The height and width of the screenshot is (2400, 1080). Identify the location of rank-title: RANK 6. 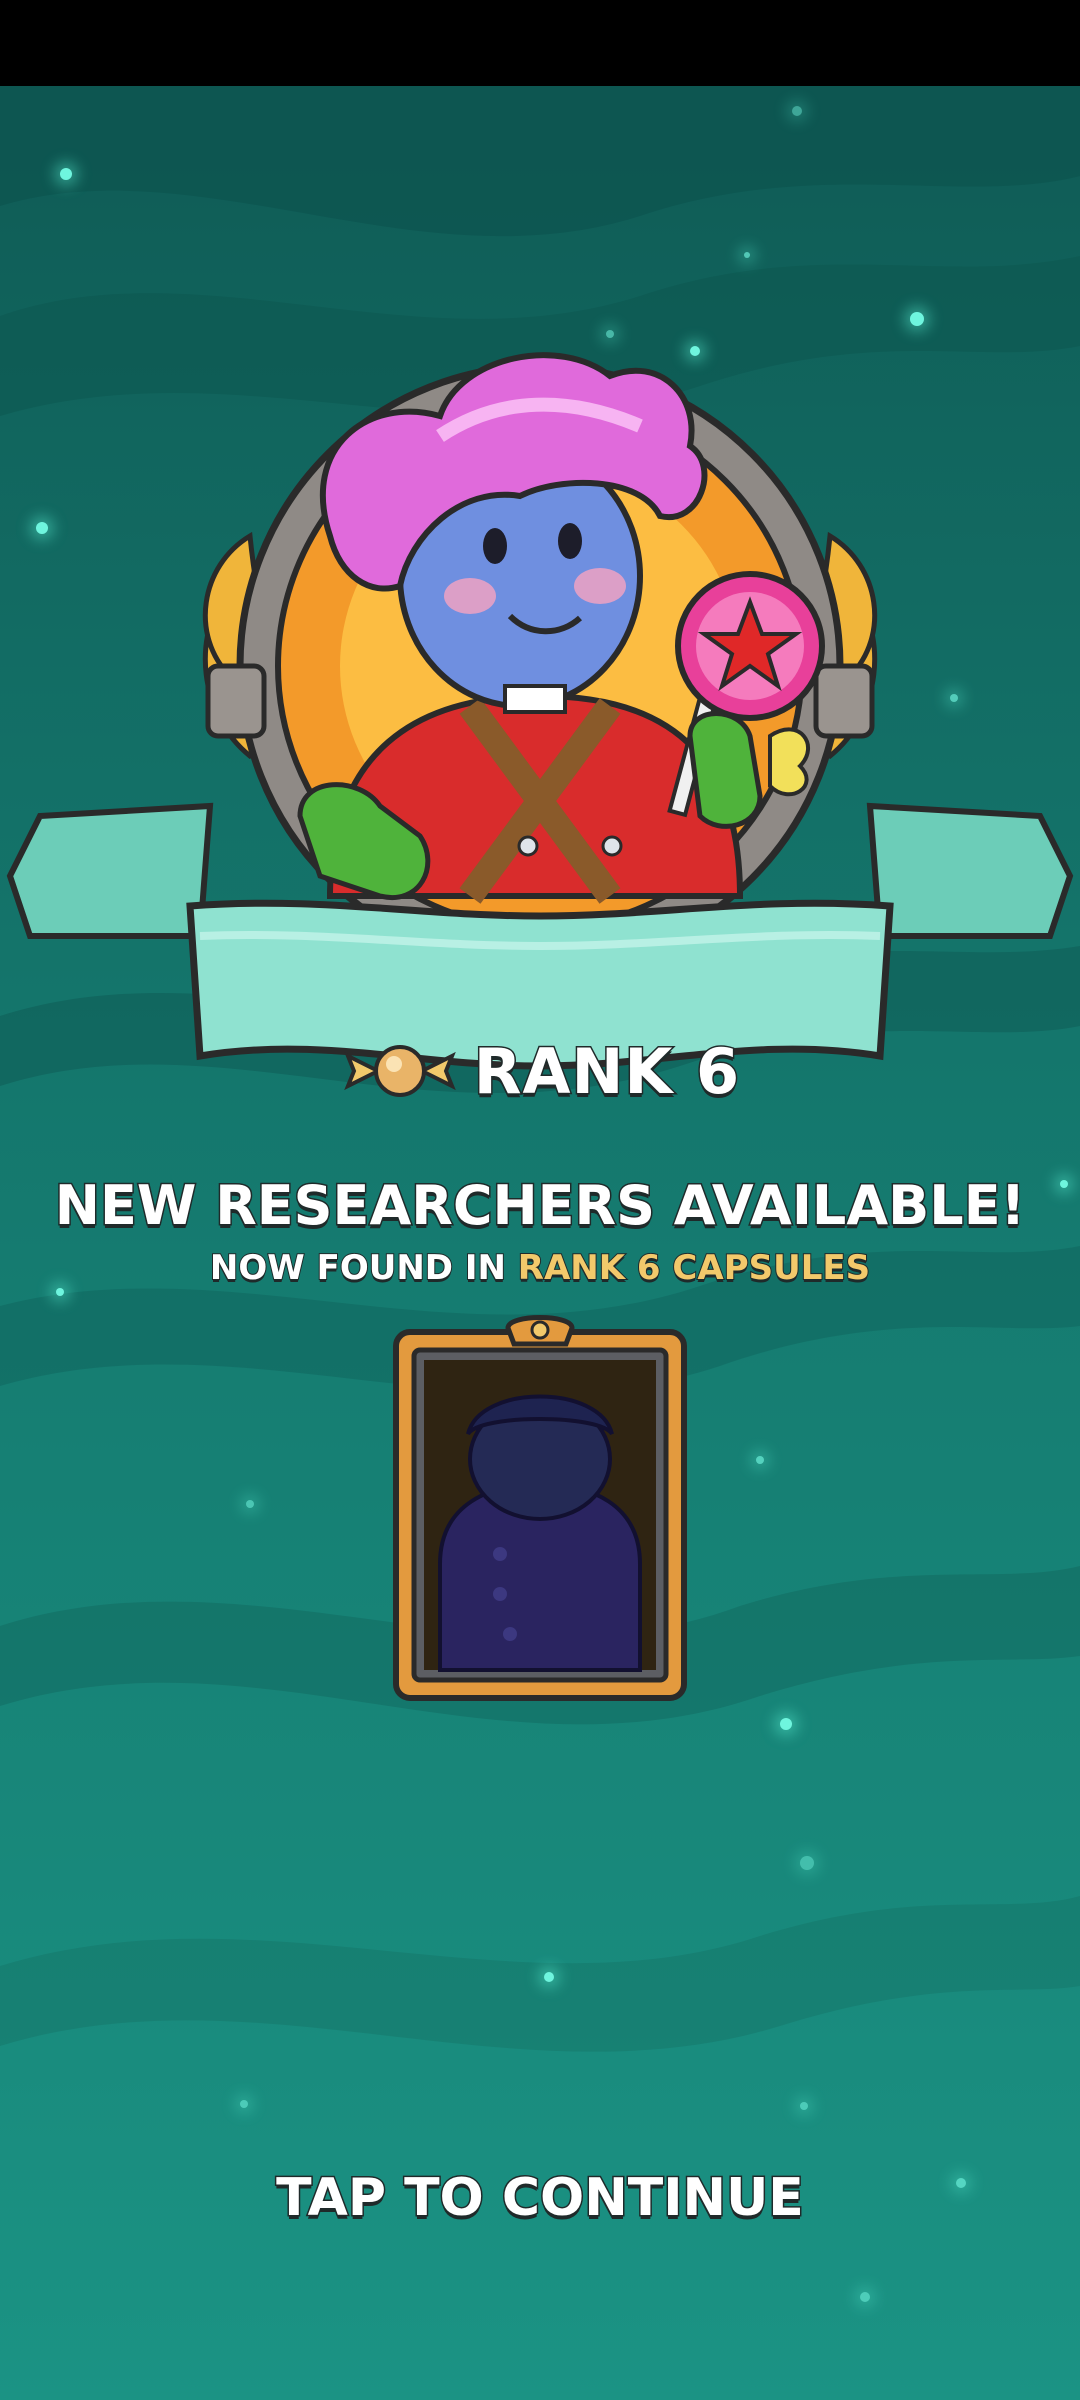
(540, 1071).